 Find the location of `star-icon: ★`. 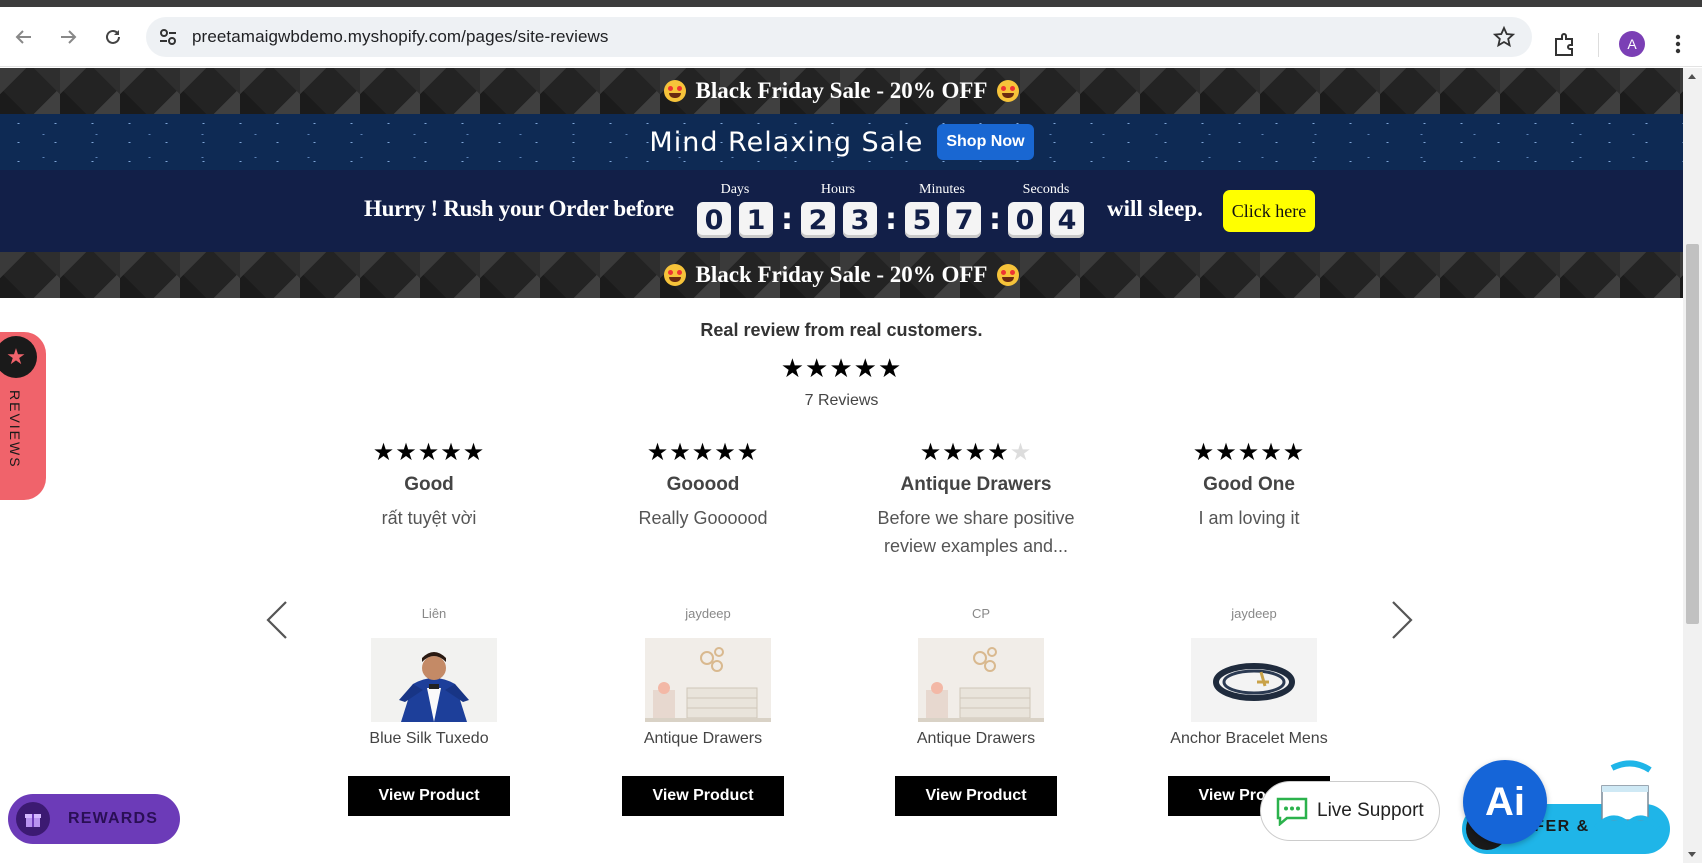

star-icon: ★ is located at coordinates (18, 357).